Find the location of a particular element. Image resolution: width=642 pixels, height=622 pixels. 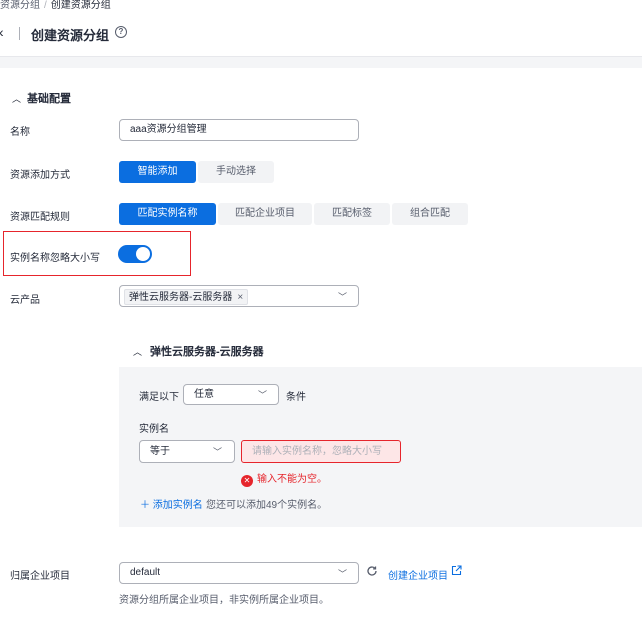

cloud-product-tag: 弹性云服务器-云服务器 × is located at coordinates (186, 297).